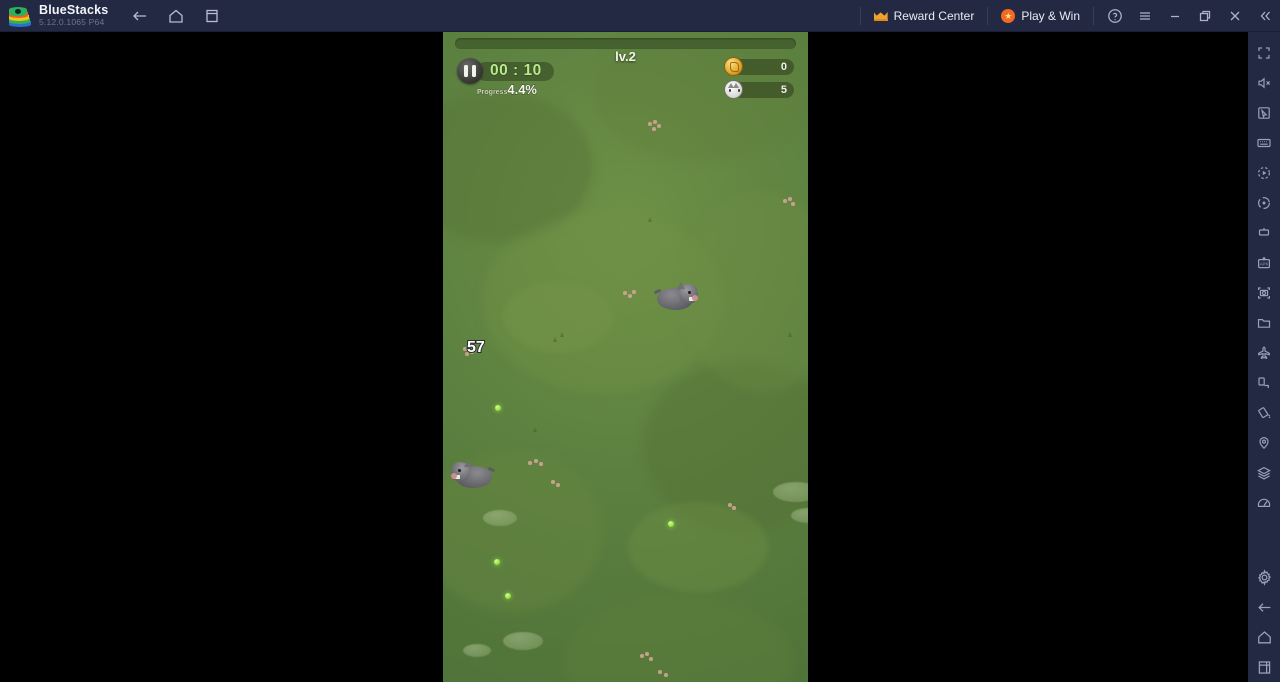 This screenshot has width=1280, height=682. I want to click on fullscreen-icon, so click(1264, 53).